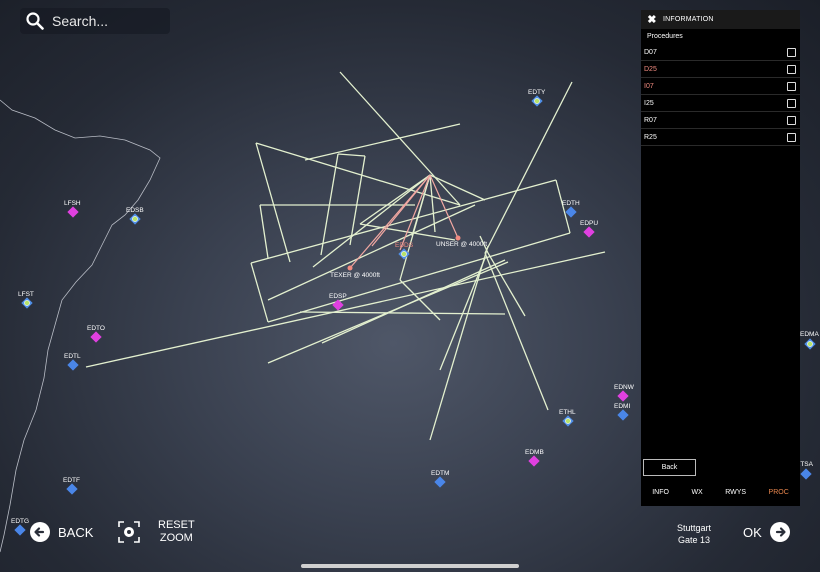  What do you see at coordinates (779, 532) in the screenshot?
I see `arrow-right-circle-icon` at bounding box center [779, 532].